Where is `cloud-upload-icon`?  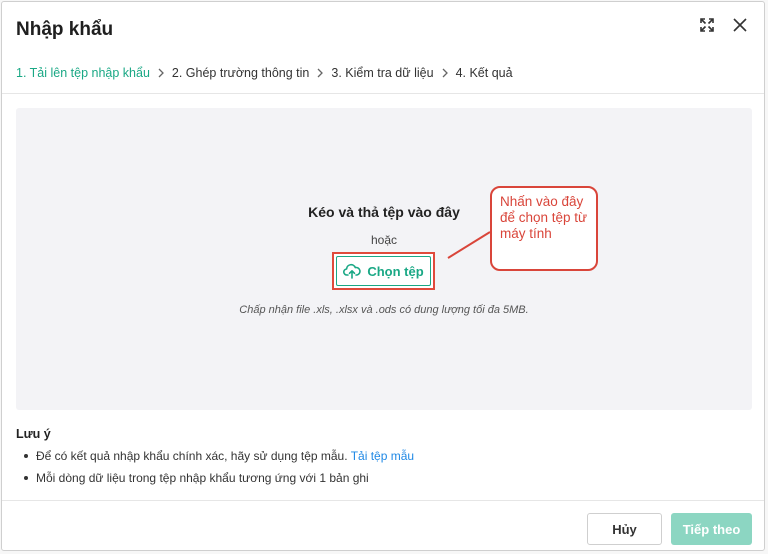
cloud-upload-icon is located at coordinates (352, 271).